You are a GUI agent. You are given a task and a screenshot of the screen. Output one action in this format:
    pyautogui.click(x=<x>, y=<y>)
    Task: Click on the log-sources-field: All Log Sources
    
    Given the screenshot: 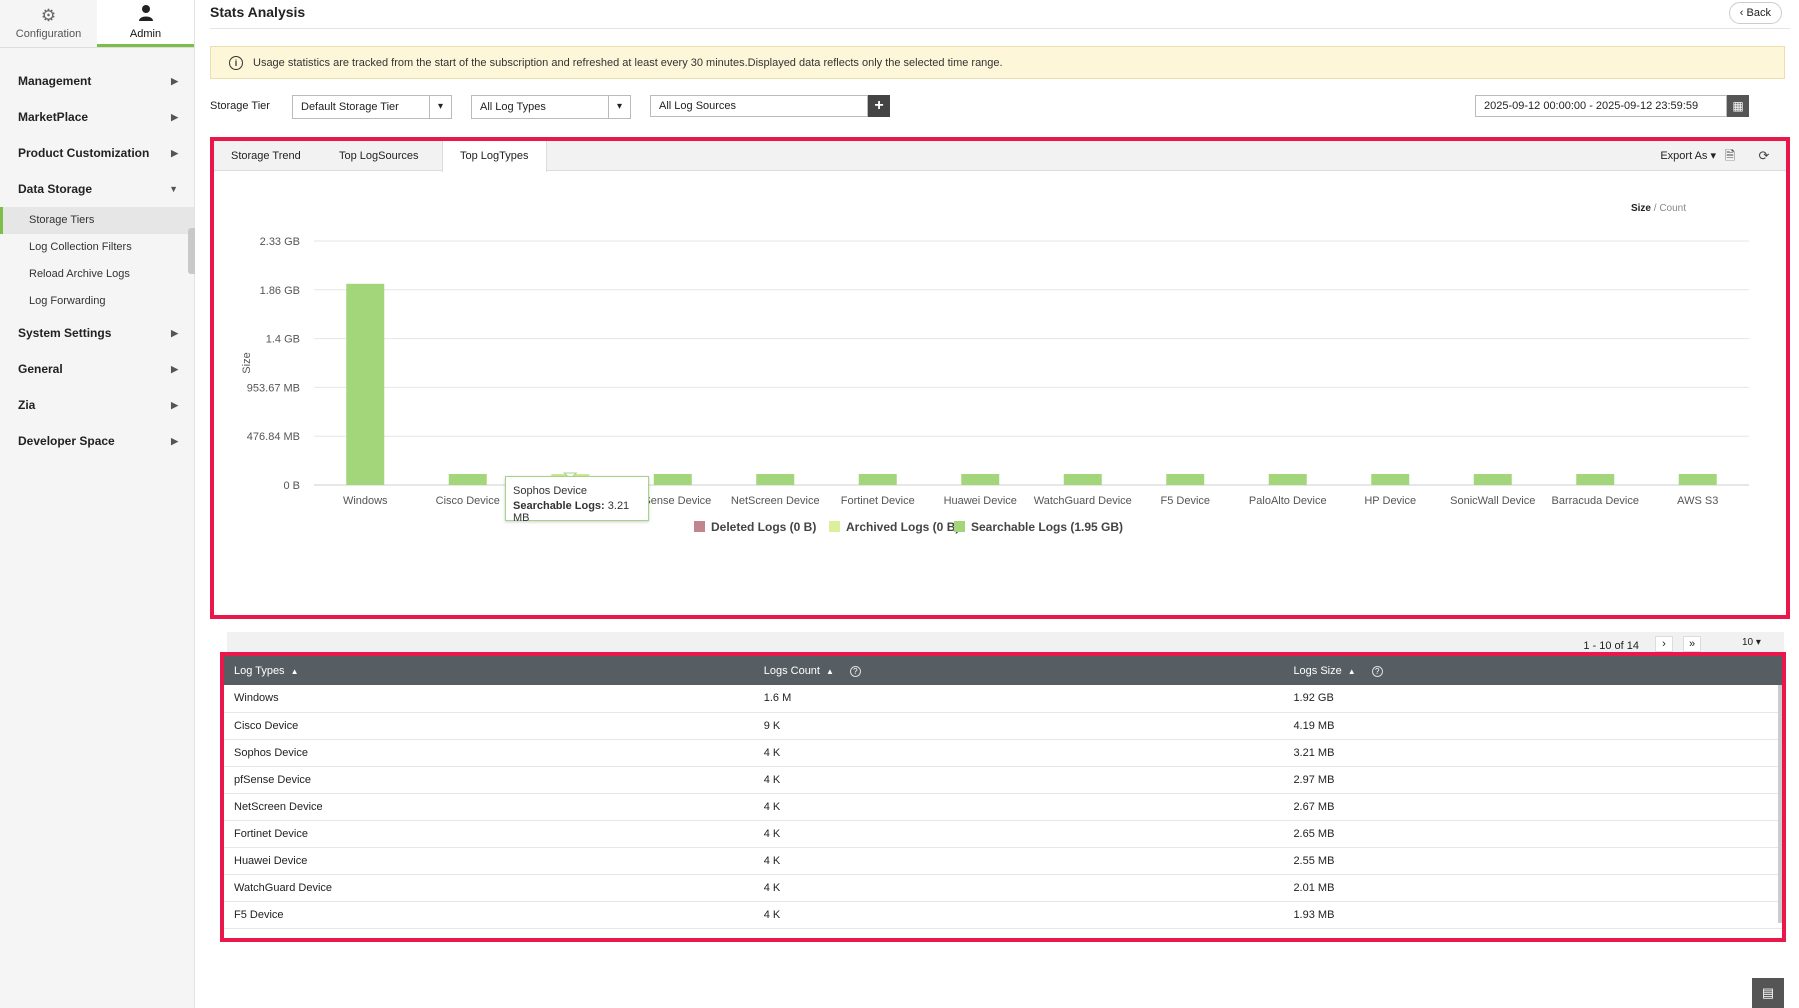 What is the action you would take?
    pyautogui.click(x=759, y=106)
    